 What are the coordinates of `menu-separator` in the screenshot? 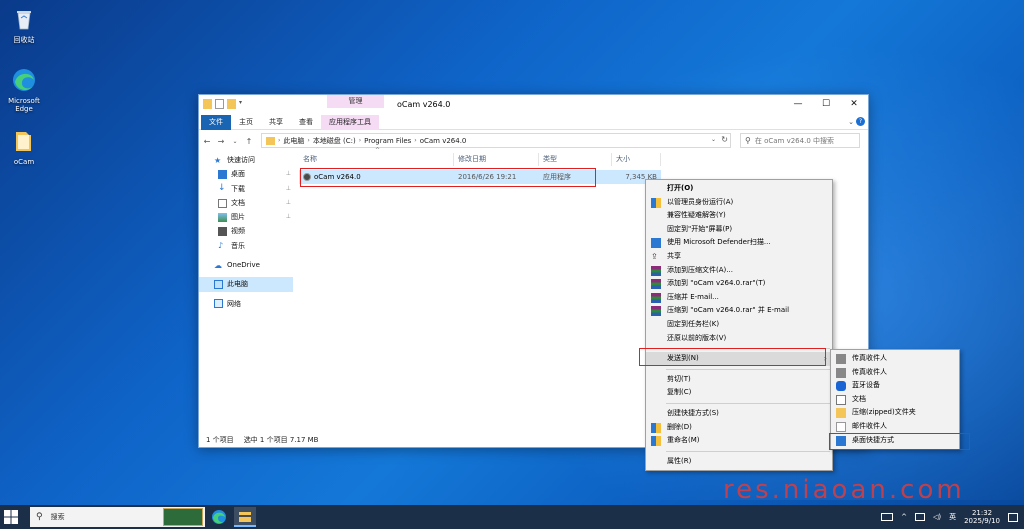 It's located at (748, 451).